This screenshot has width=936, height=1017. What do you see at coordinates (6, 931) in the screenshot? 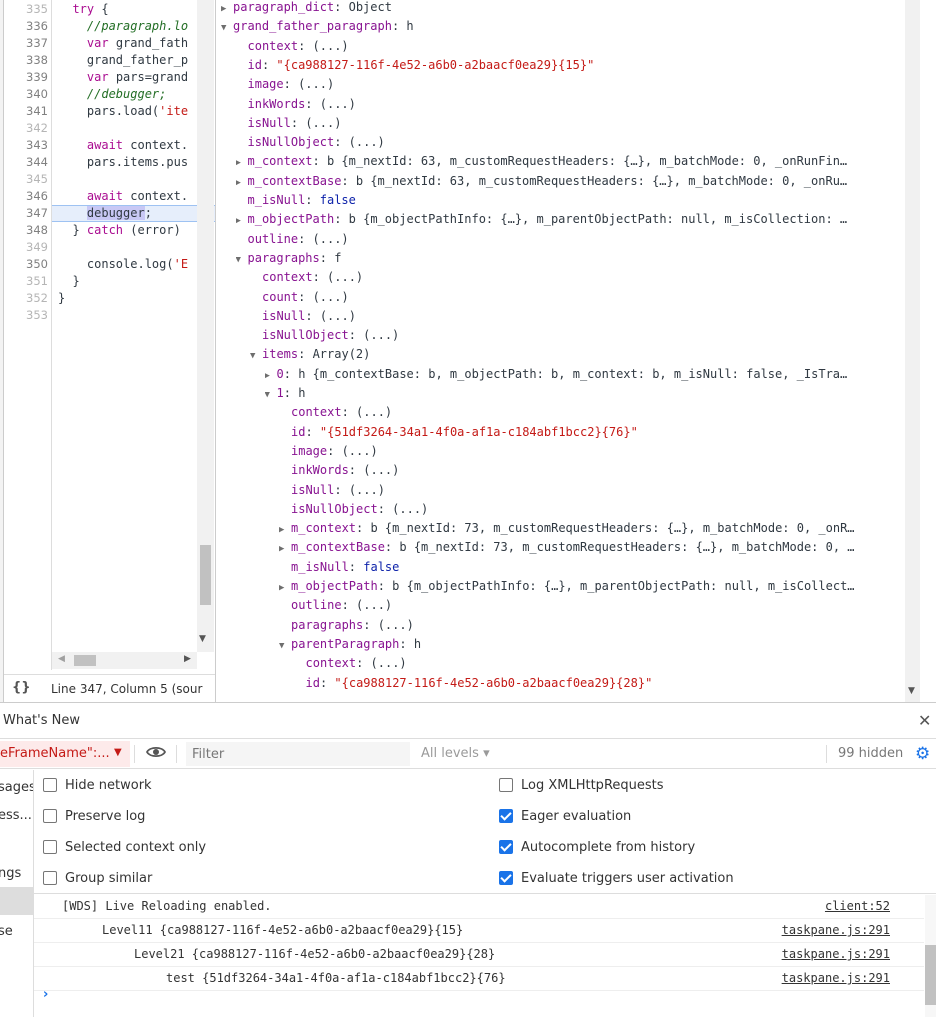
I see `sidebar-item-verbose: se` at bounding box center [6, 931].